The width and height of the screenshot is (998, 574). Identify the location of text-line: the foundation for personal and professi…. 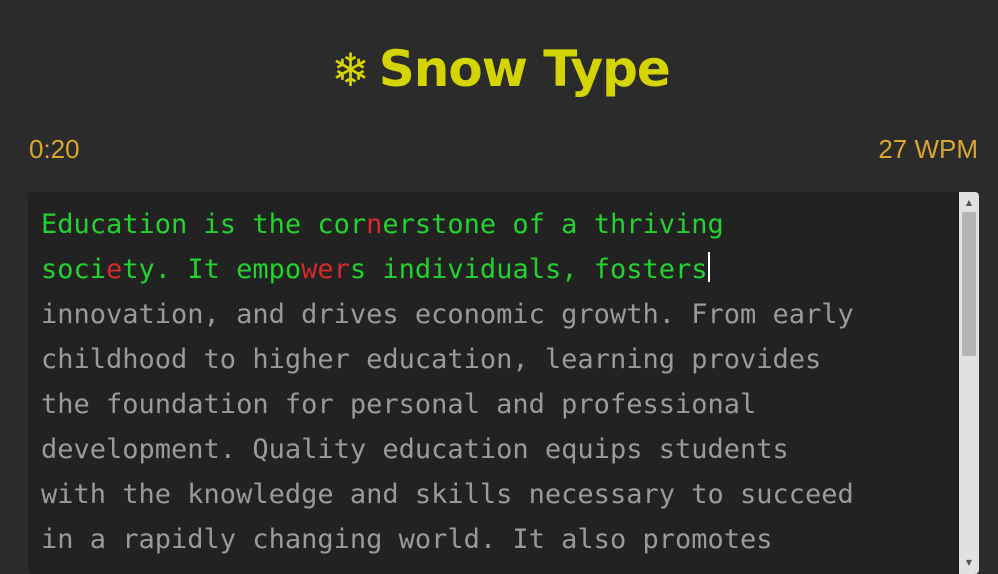
(496, 404).